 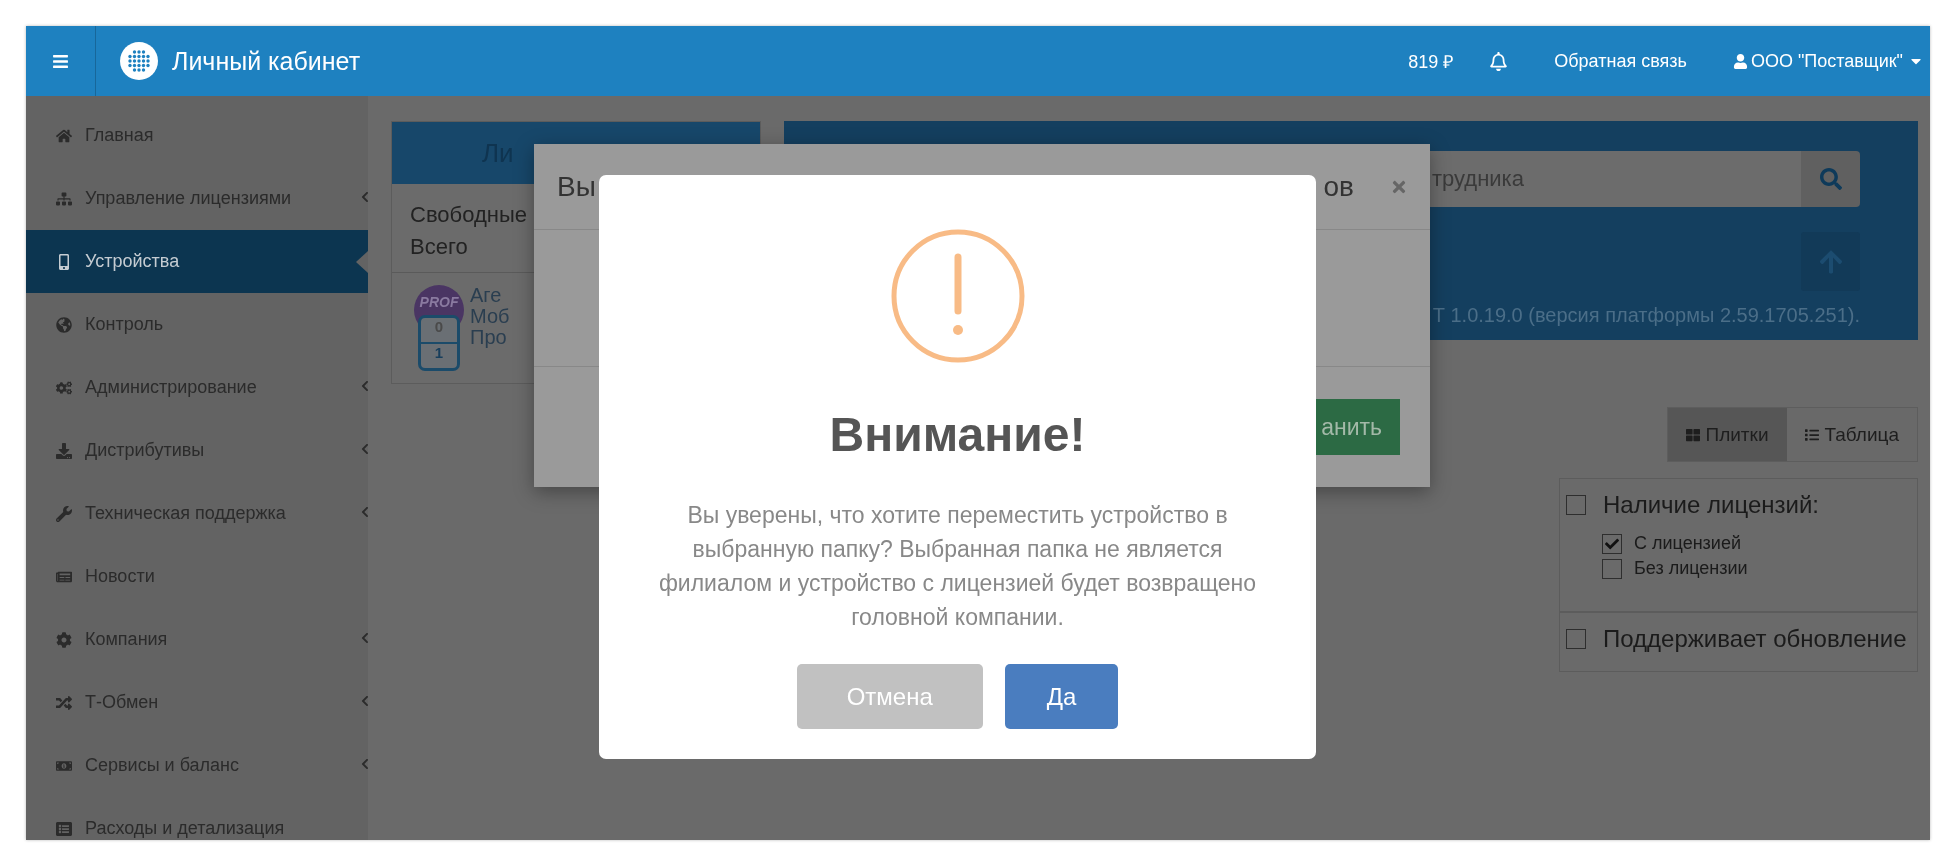 I want to click on dialog-title: Вы, so click(x=576, y=186).